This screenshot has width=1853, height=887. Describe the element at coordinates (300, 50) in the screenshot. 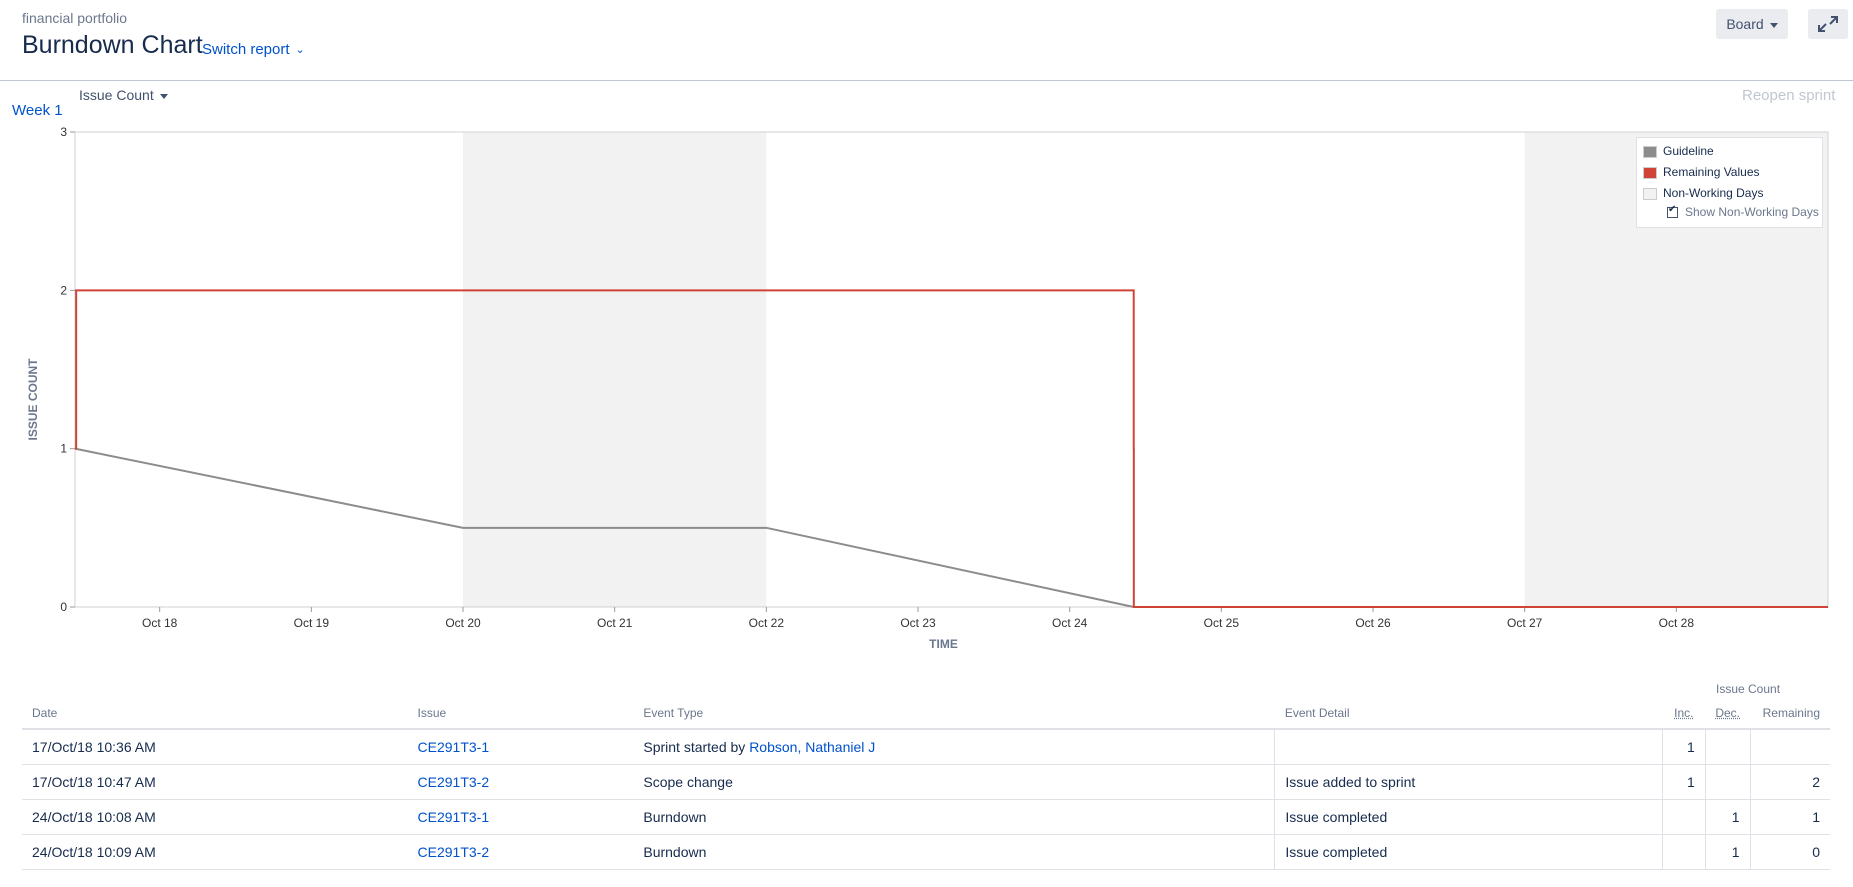

I see `chevron-down-icon: ⌄` at that location.